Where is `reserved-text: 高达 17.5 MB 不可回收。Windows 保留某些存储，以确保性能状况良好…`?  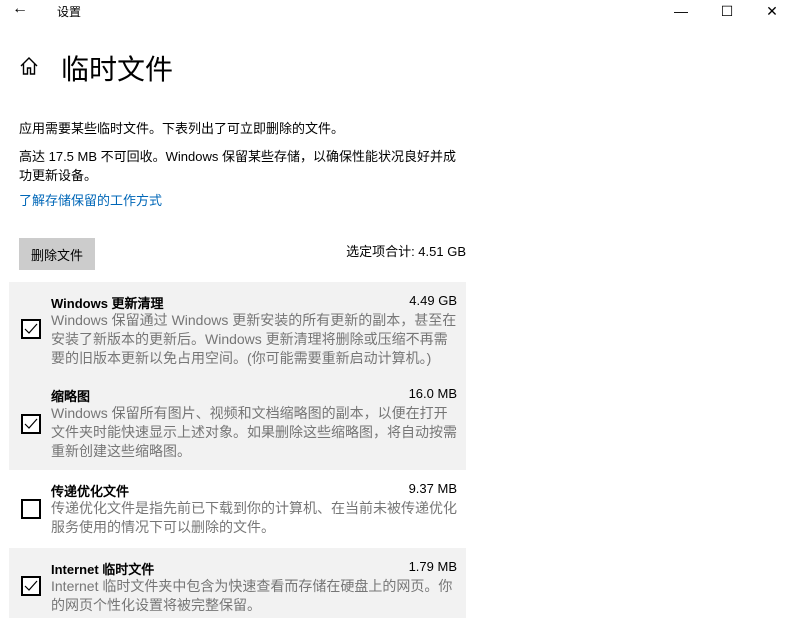
reserved-text: 高达 17.5 MB 不可回收。Windows 保留某些存储，以确保性能状况良好… is located at coordinates (237, 166).